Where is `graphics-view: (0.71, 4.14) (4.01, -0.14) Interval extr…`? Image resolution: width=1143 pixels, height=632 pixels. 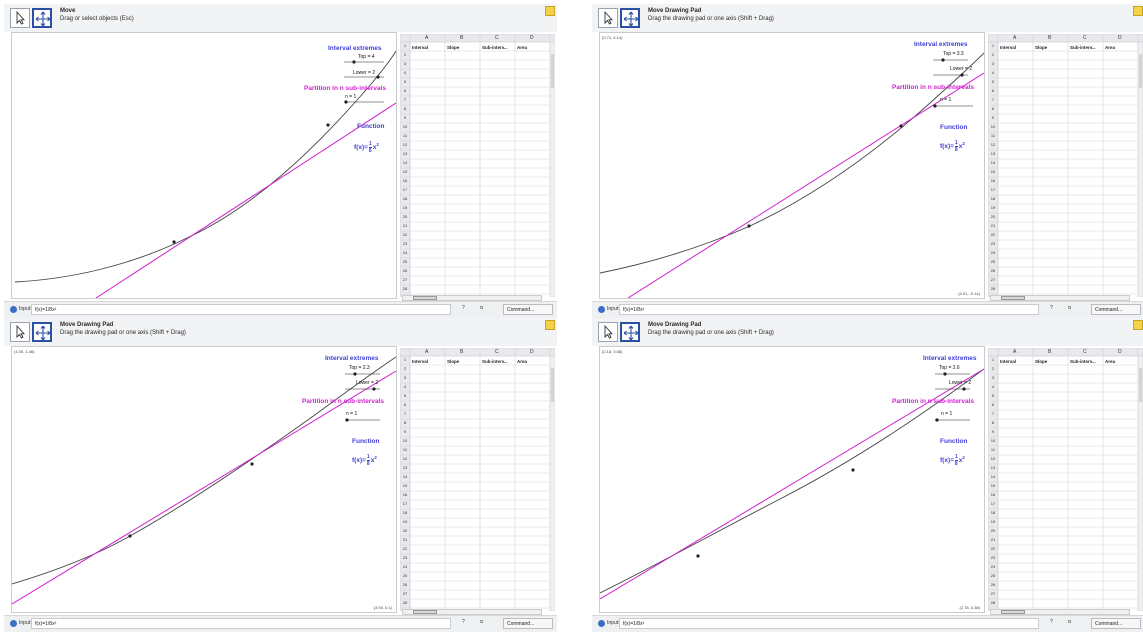 graphics-view: (0.71, 4.14) (4.01, -0.14) Interval extr… is located at coordinates (792, 165).